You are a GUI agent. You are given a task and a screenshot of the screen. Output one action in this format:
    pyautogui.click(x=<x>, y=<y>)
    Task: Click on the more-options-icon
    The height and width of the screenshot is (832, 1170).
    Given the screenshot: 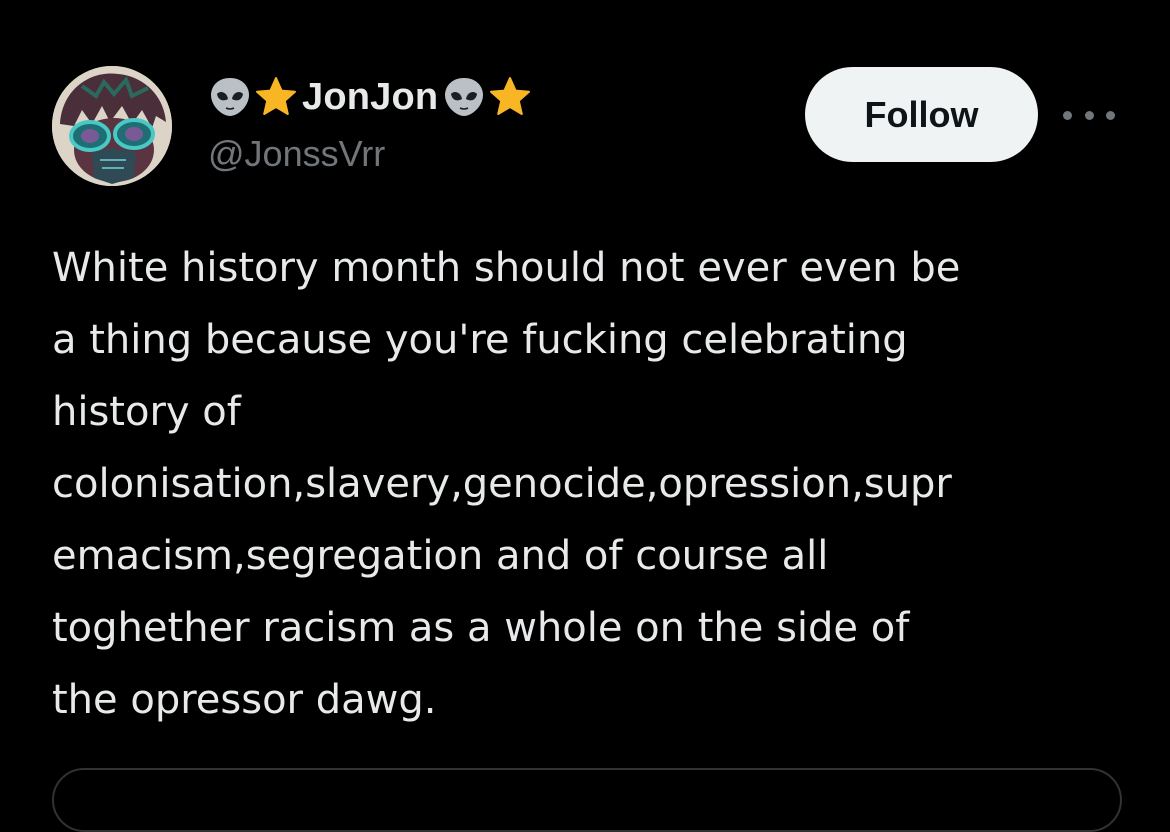 What is the action you would take?
    pyautogui.click(x=1089, y=115)
    